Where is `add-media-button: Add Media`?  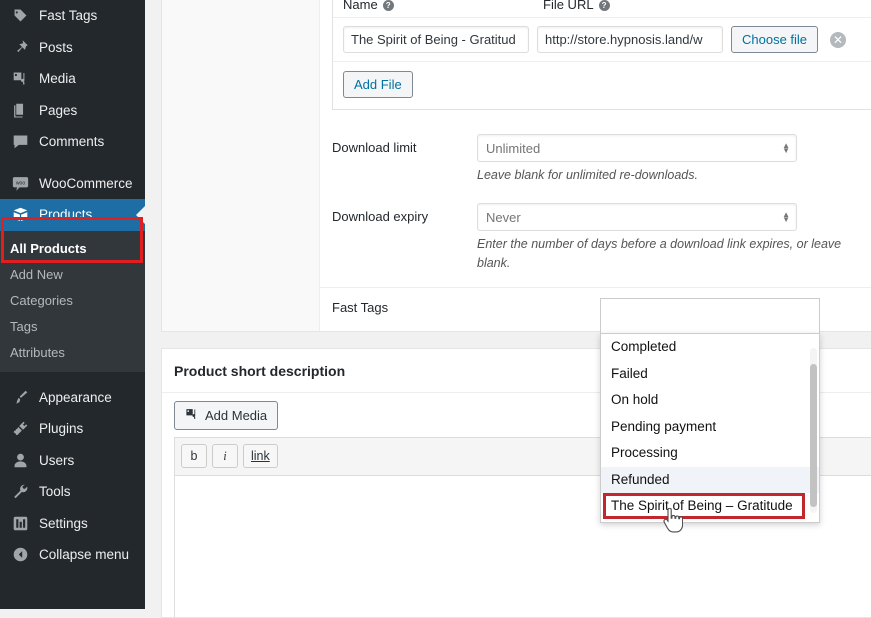
add-media-button: Add Media is located at coordinates (226, 415).